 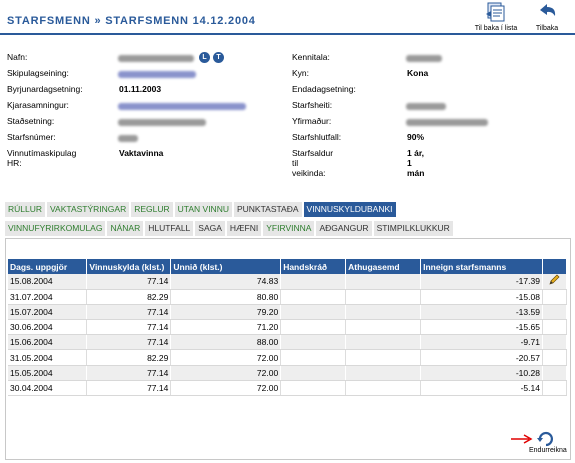 What do you see at coordinates (156, 58) in the screenshot?
I see `redacted-name` at bounding box center [156, 58].